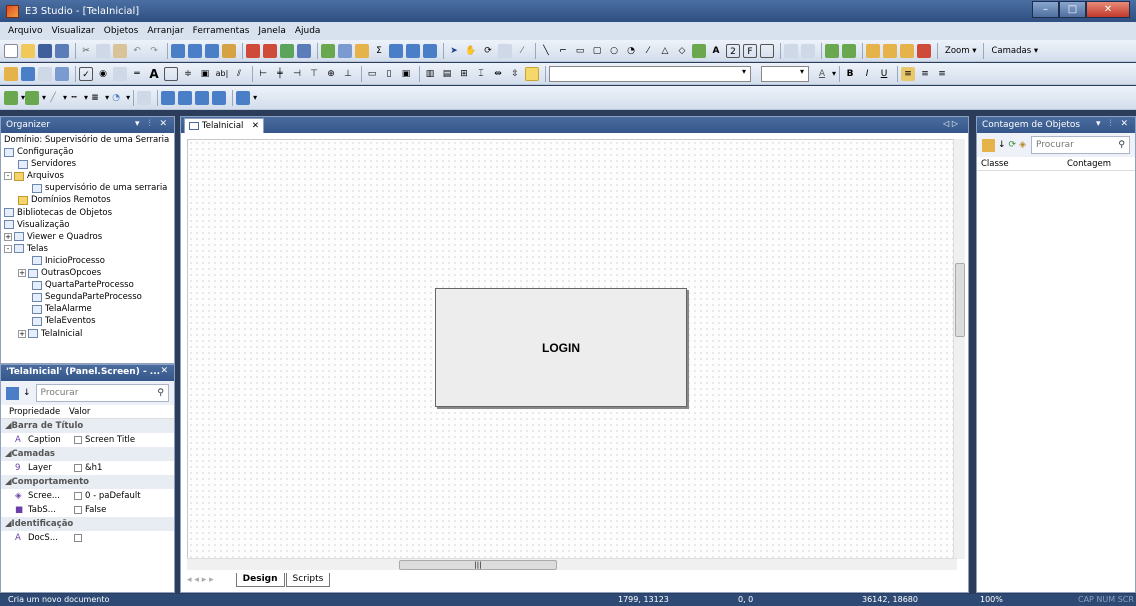 This screenshot has width=1136, height=606. I want to click on menu-visualizar: Visualizar, so click(72, 31).